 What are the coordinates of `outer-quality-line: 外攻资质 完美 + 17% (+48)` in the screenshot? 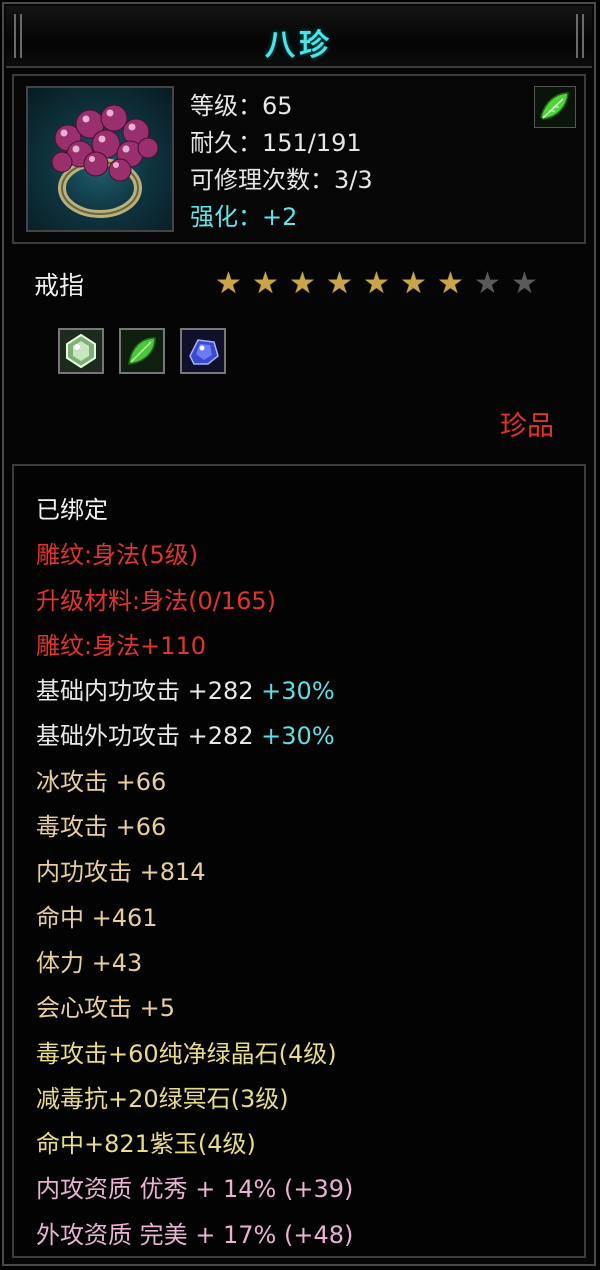 It's located at (195, 1234).